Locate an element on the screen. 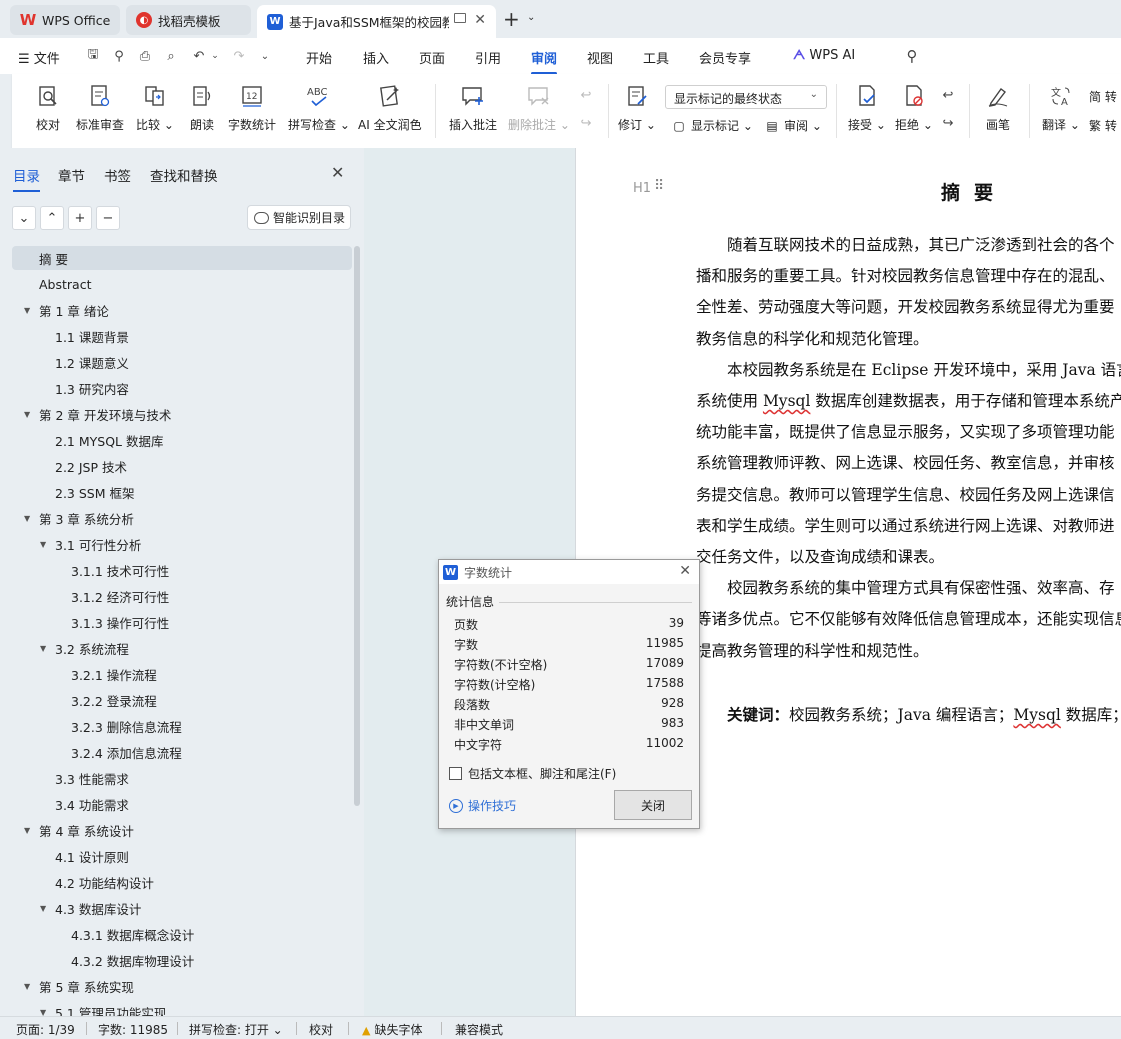 Image resolution: width=1121 pixels, height=1039 pixels. tab-docer-templates: ◐ 找稻壳模板 is located at coordinates (188, 20).